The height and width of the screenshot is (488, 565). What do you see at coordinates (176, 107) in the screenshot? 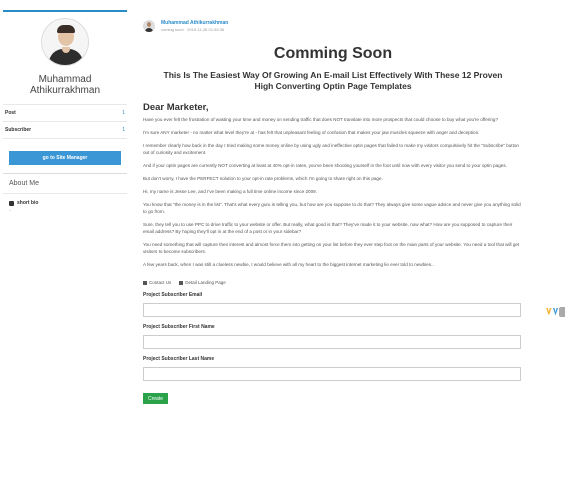
I see `greeting: Dear Marketer,` at bounding box center [176, 107].